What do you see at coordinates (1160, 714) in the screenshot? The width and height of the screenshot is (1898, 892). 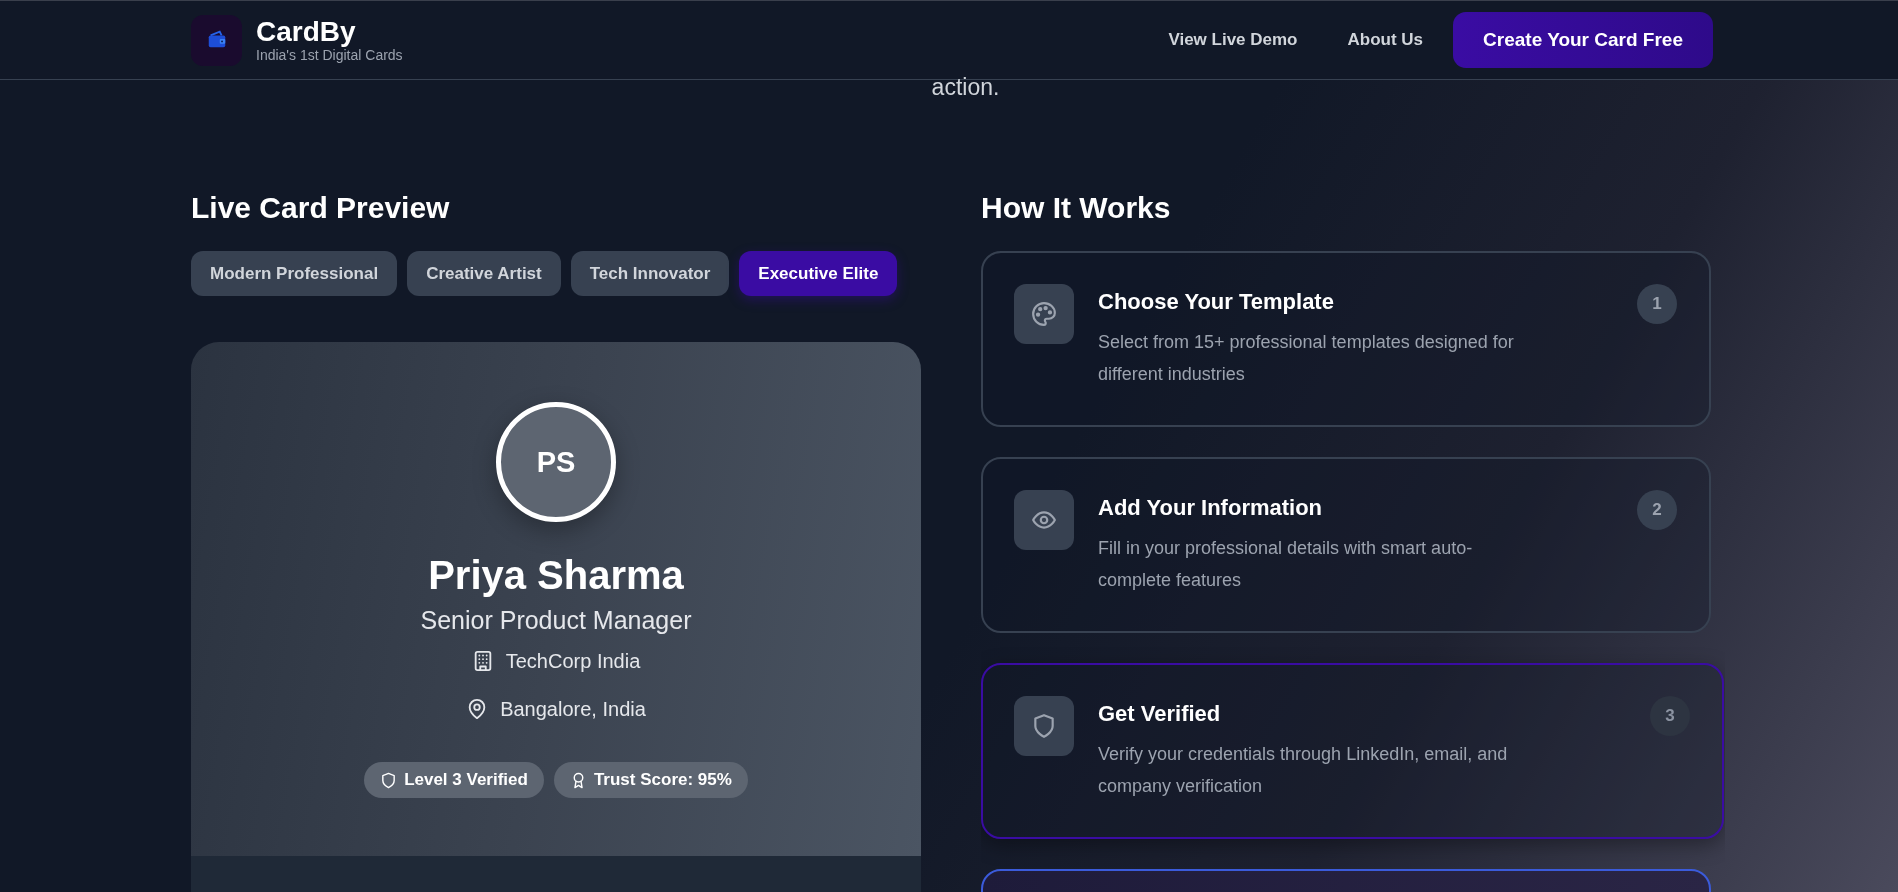 I see `step-title: Get Verified` at bounding box center [1160, 714].